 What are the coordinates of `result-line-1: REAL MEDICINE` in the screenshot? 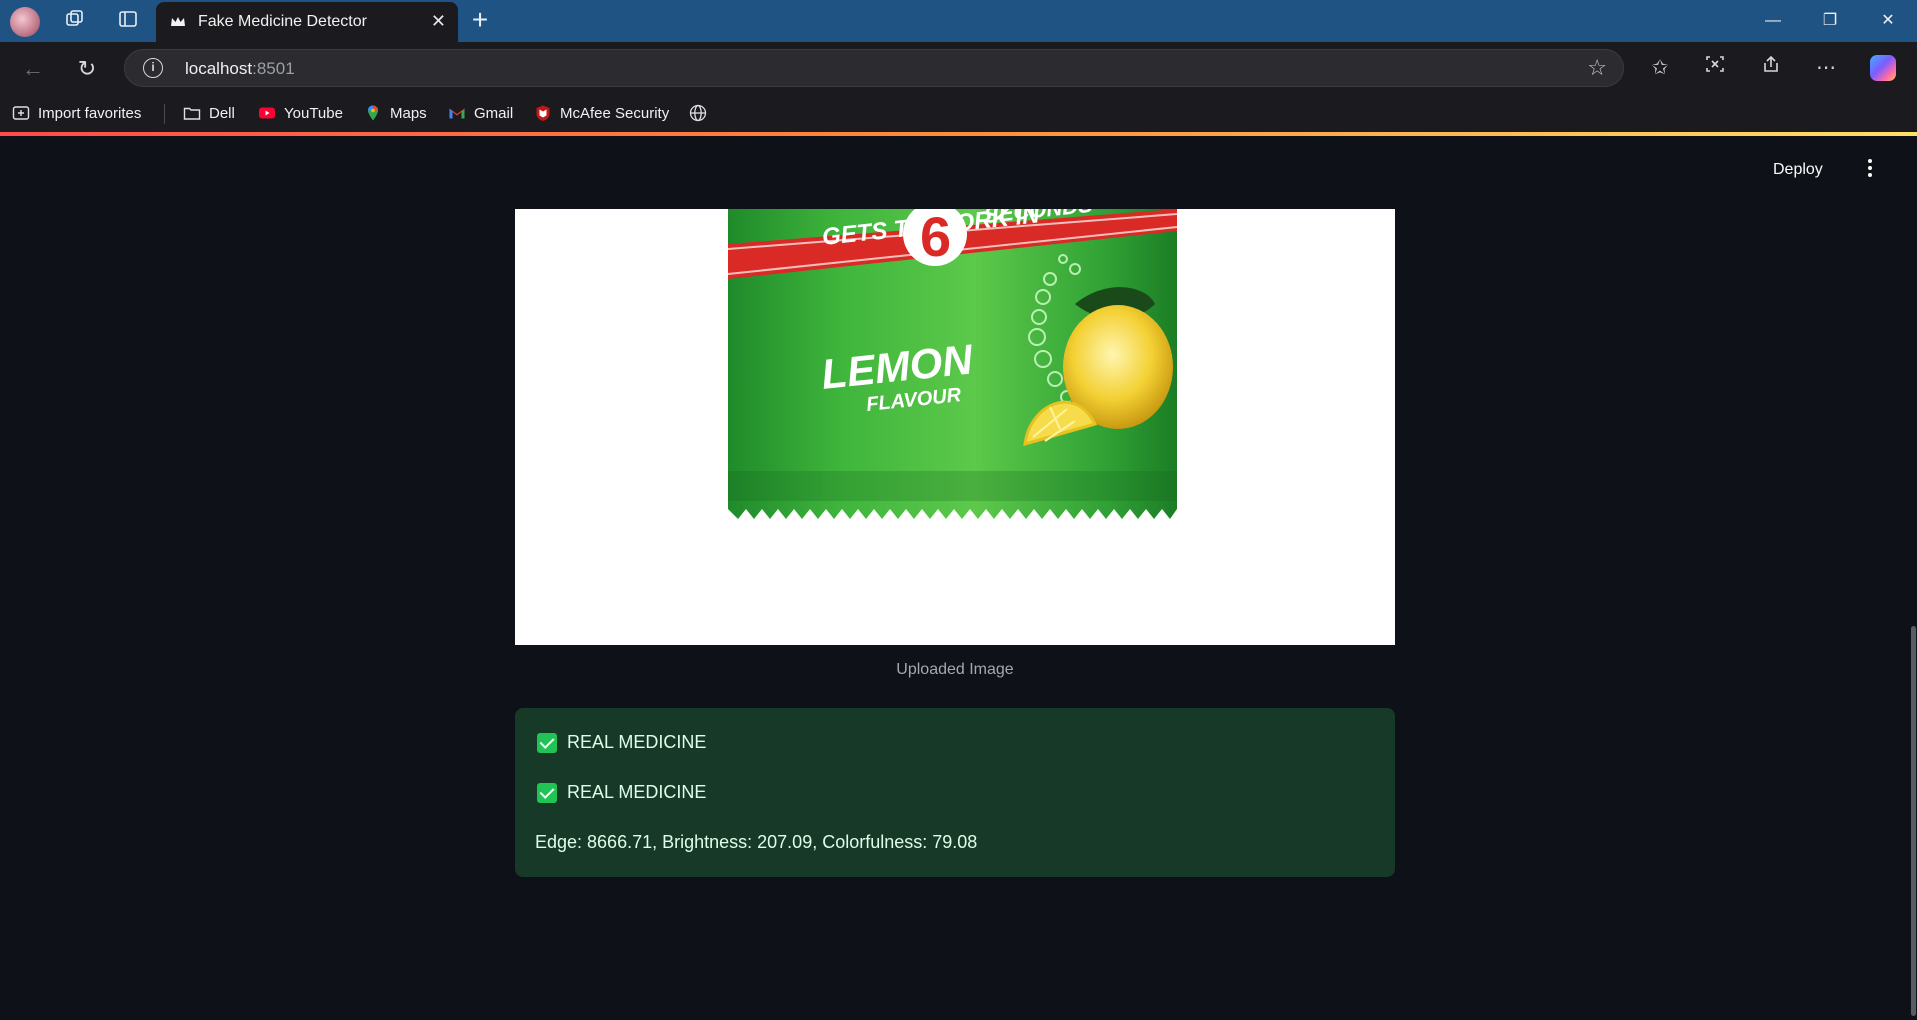 It's located at (621, 742).